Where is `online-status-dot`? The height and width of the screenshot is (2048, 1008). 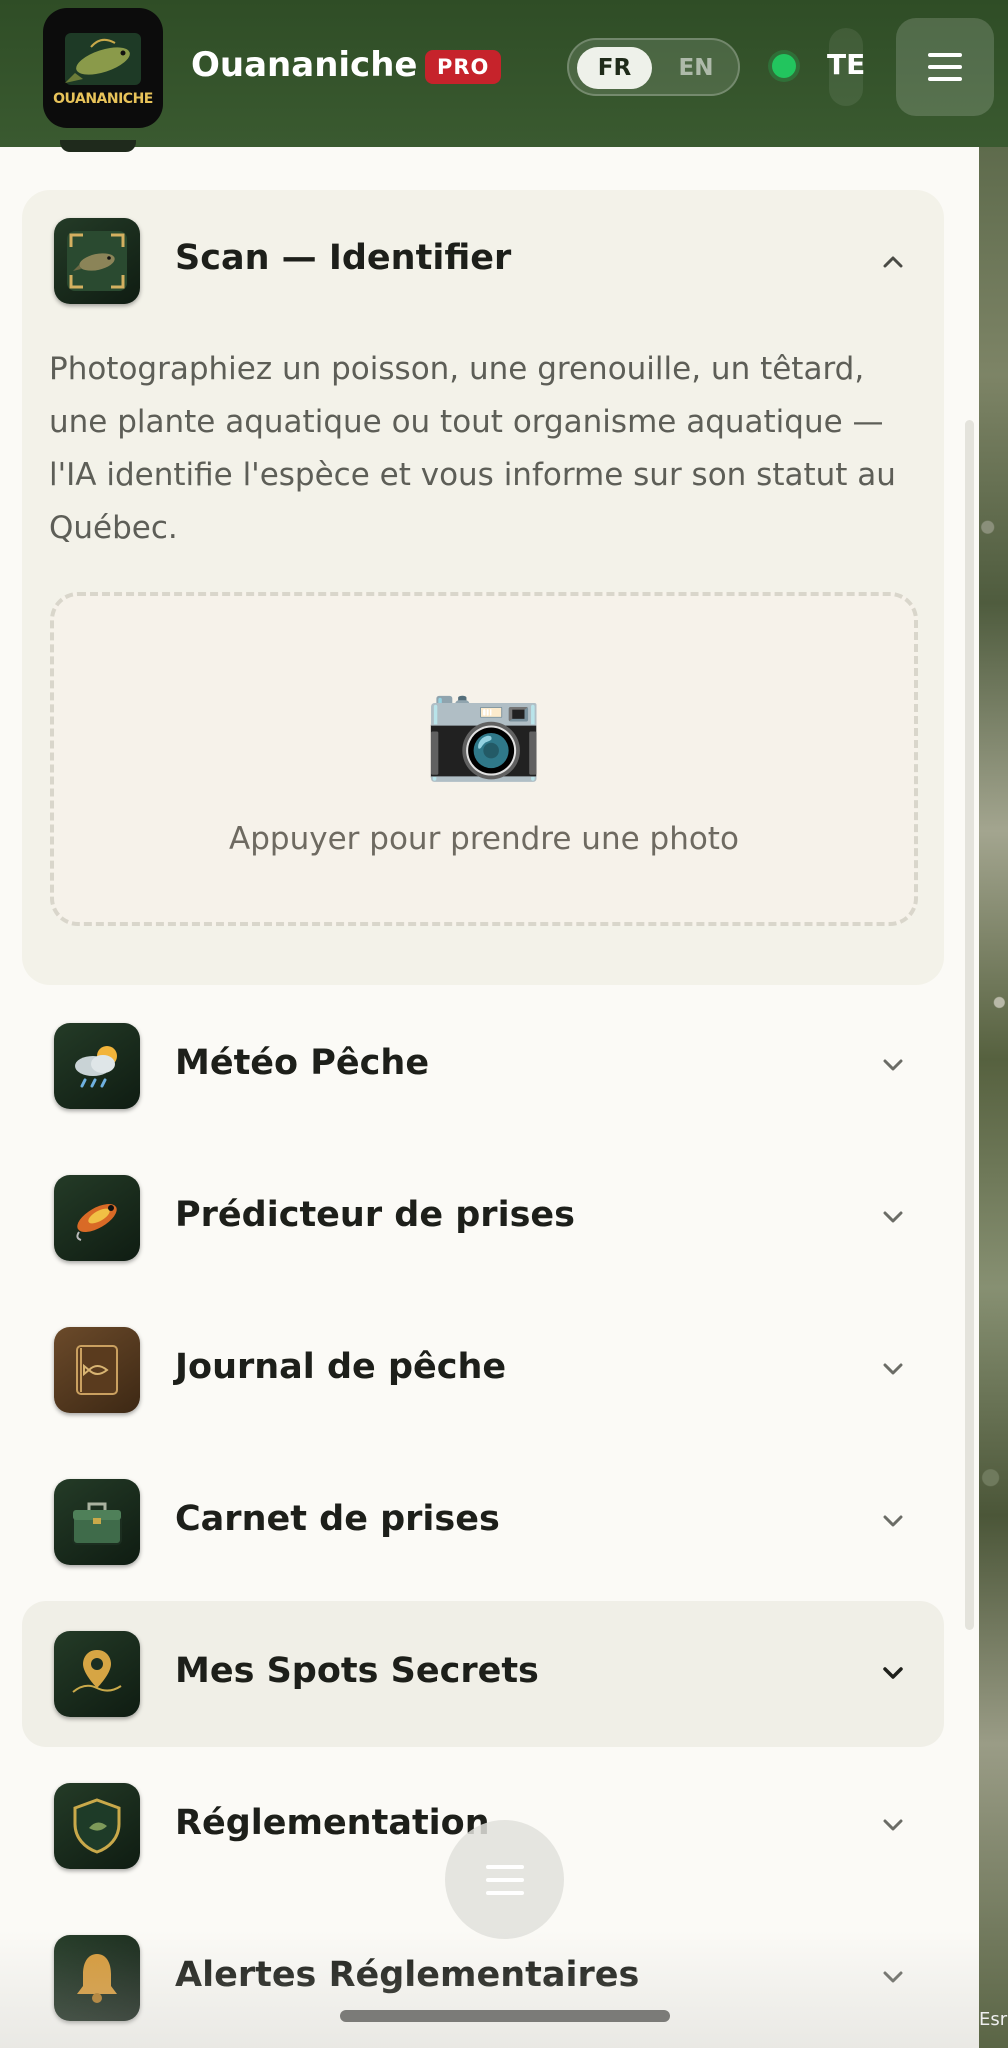
online-status-dot is located at coordinates (784, 66).